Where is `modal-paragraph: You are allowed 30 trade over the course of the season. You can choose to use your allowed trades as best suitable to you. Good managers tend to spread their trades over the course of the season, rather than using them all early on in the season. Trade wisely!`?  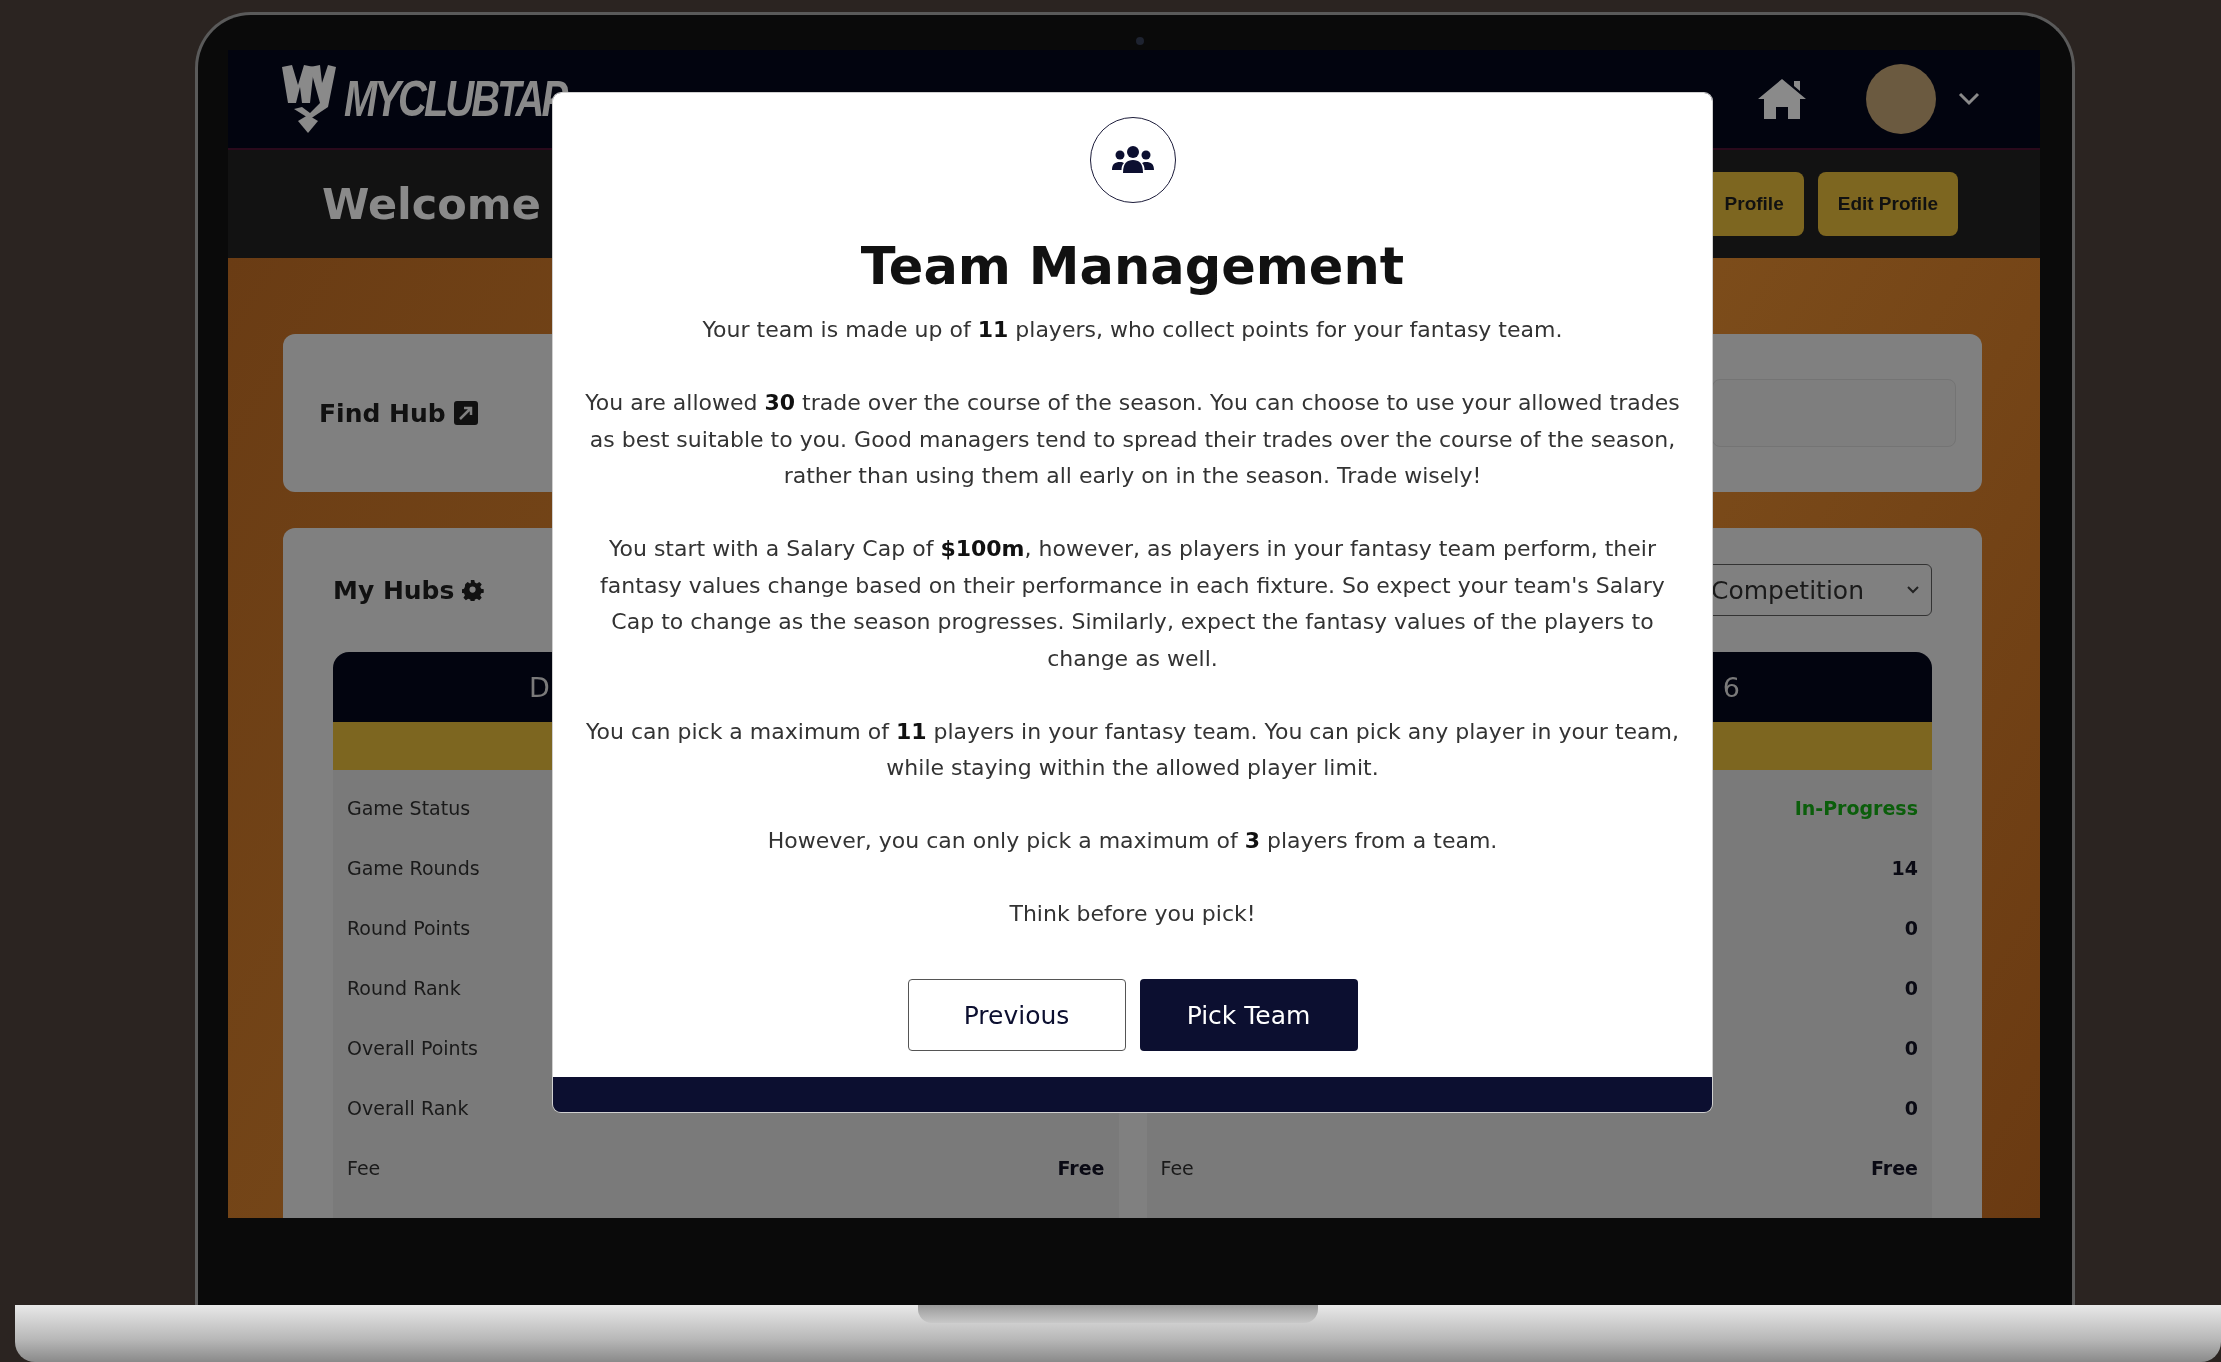 modal-paragraph: You are allowed 30 trade over the course of the season. You can choose to use your allowed trades as best suitable to you. Good managers tend to spread their trades over the course of the season, rather than using them all early on in the season. Trade wisely! is located at coordinates (1132, 439).